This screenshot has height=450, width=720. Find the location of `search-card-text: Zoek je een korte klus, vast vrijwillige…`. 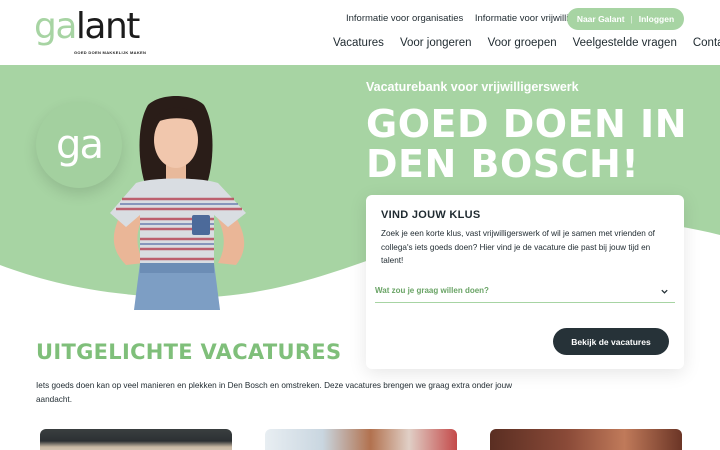

search-card-text: Zoek je een korte klus, vast vrijwillige… is located at coordinates (518, 247).